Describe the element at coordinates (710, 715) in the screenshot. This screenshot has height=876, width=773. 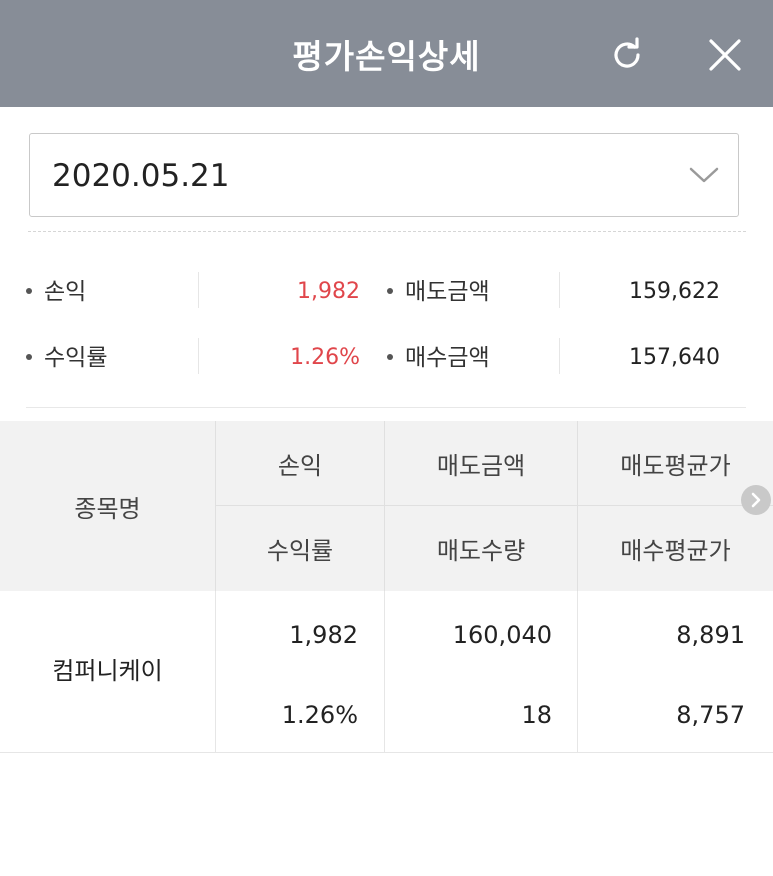
I see `cell-buy-avg-price: 8,757` at that location.